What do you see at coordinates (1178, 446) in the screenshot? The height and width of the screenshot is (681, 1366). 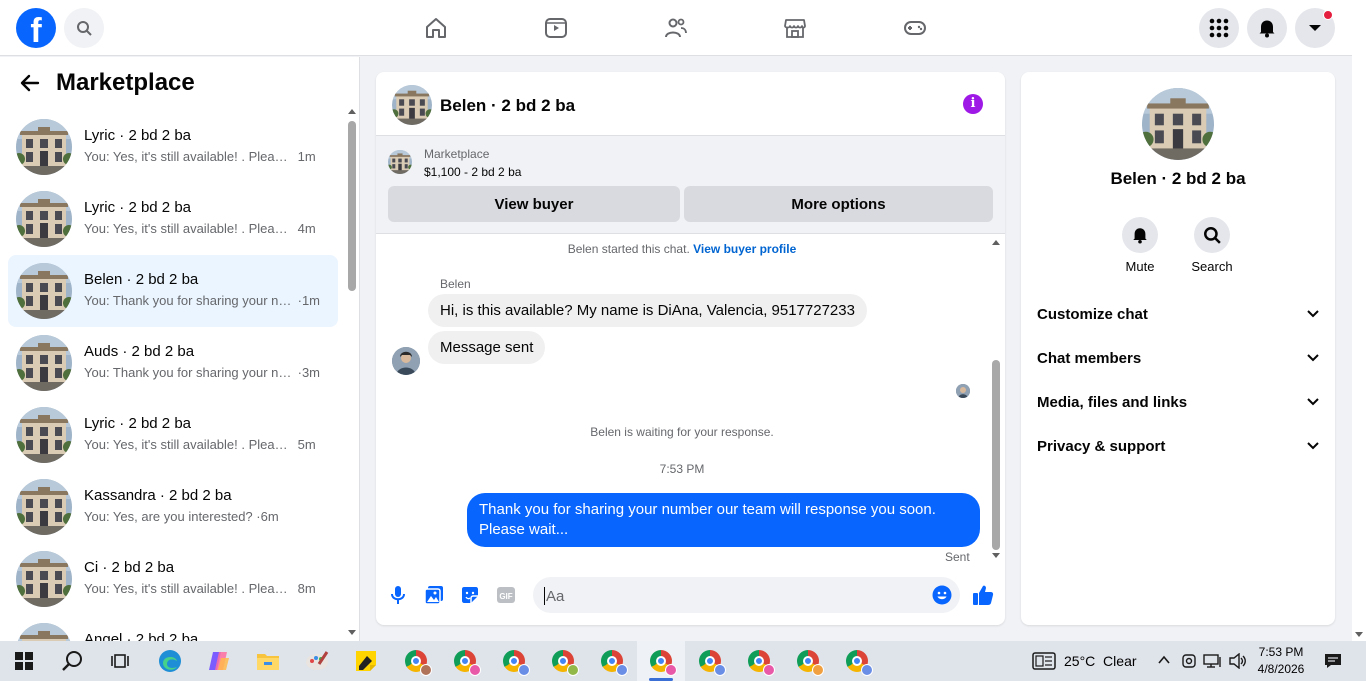 I see `privacy-support-section: Privacy & support` at bounding box center [1178, 446].